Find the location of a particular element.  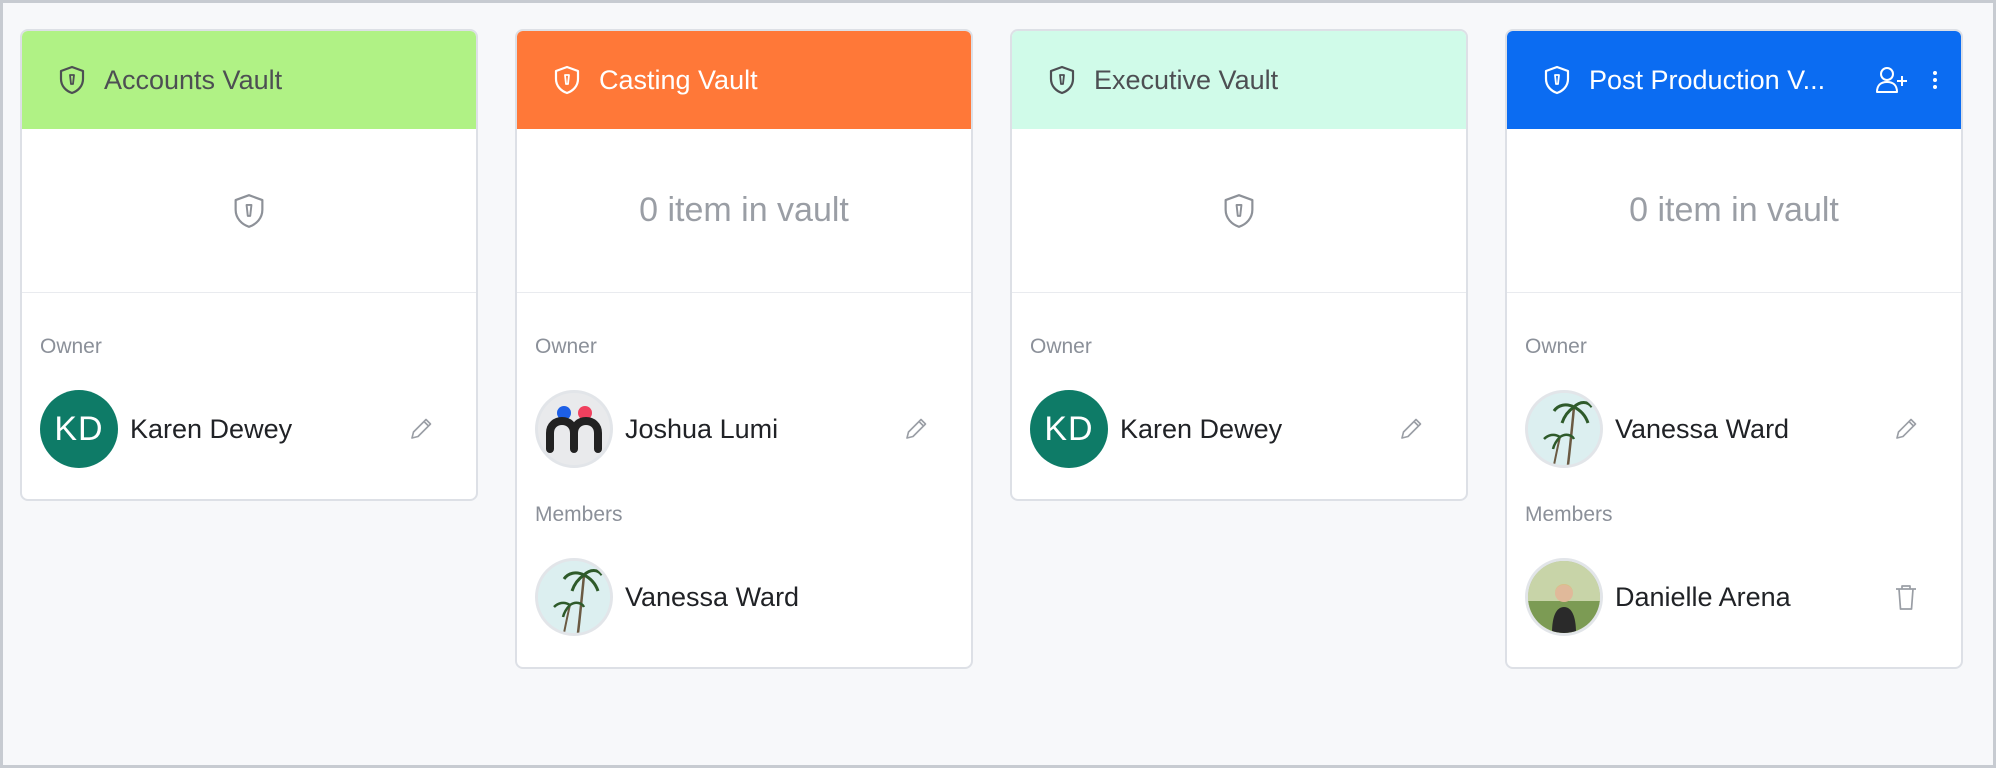

vault-title: Executive Vault is located at coordinates (1269, 80).